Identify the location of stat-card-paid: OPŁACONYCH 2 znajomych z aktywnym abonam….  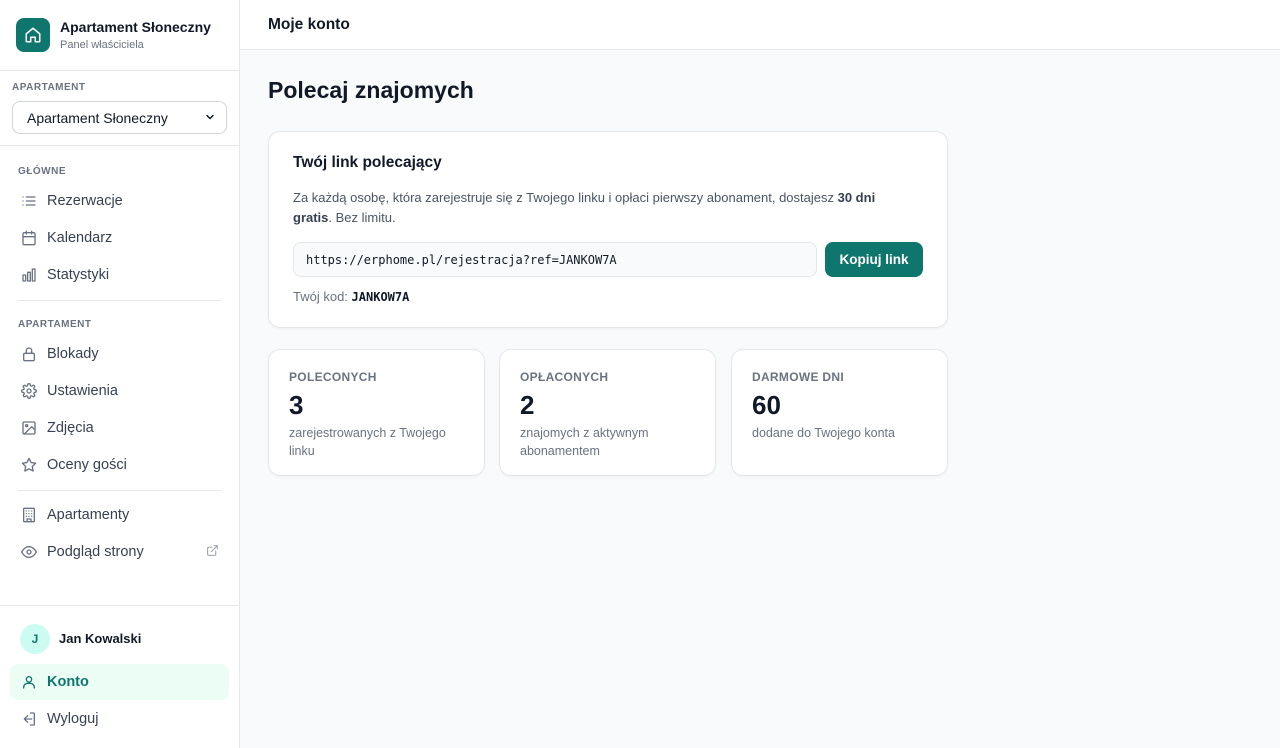
(607, 412).